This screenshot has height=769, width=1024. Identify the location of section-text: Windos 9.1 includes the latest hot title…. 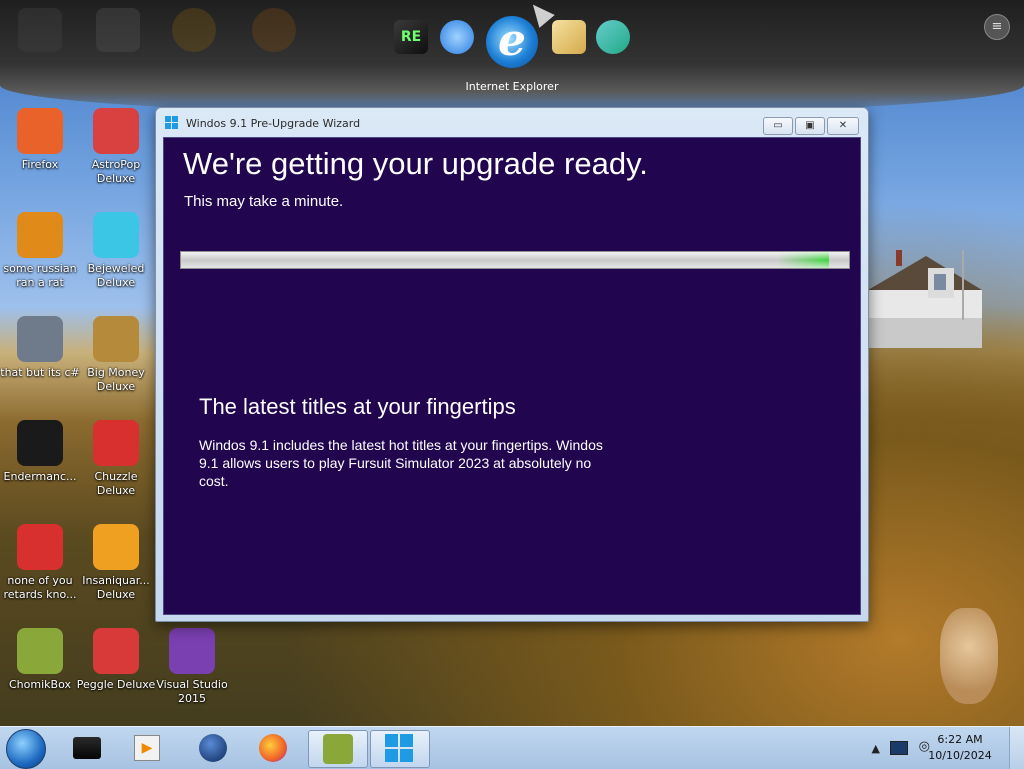
(401, 463).